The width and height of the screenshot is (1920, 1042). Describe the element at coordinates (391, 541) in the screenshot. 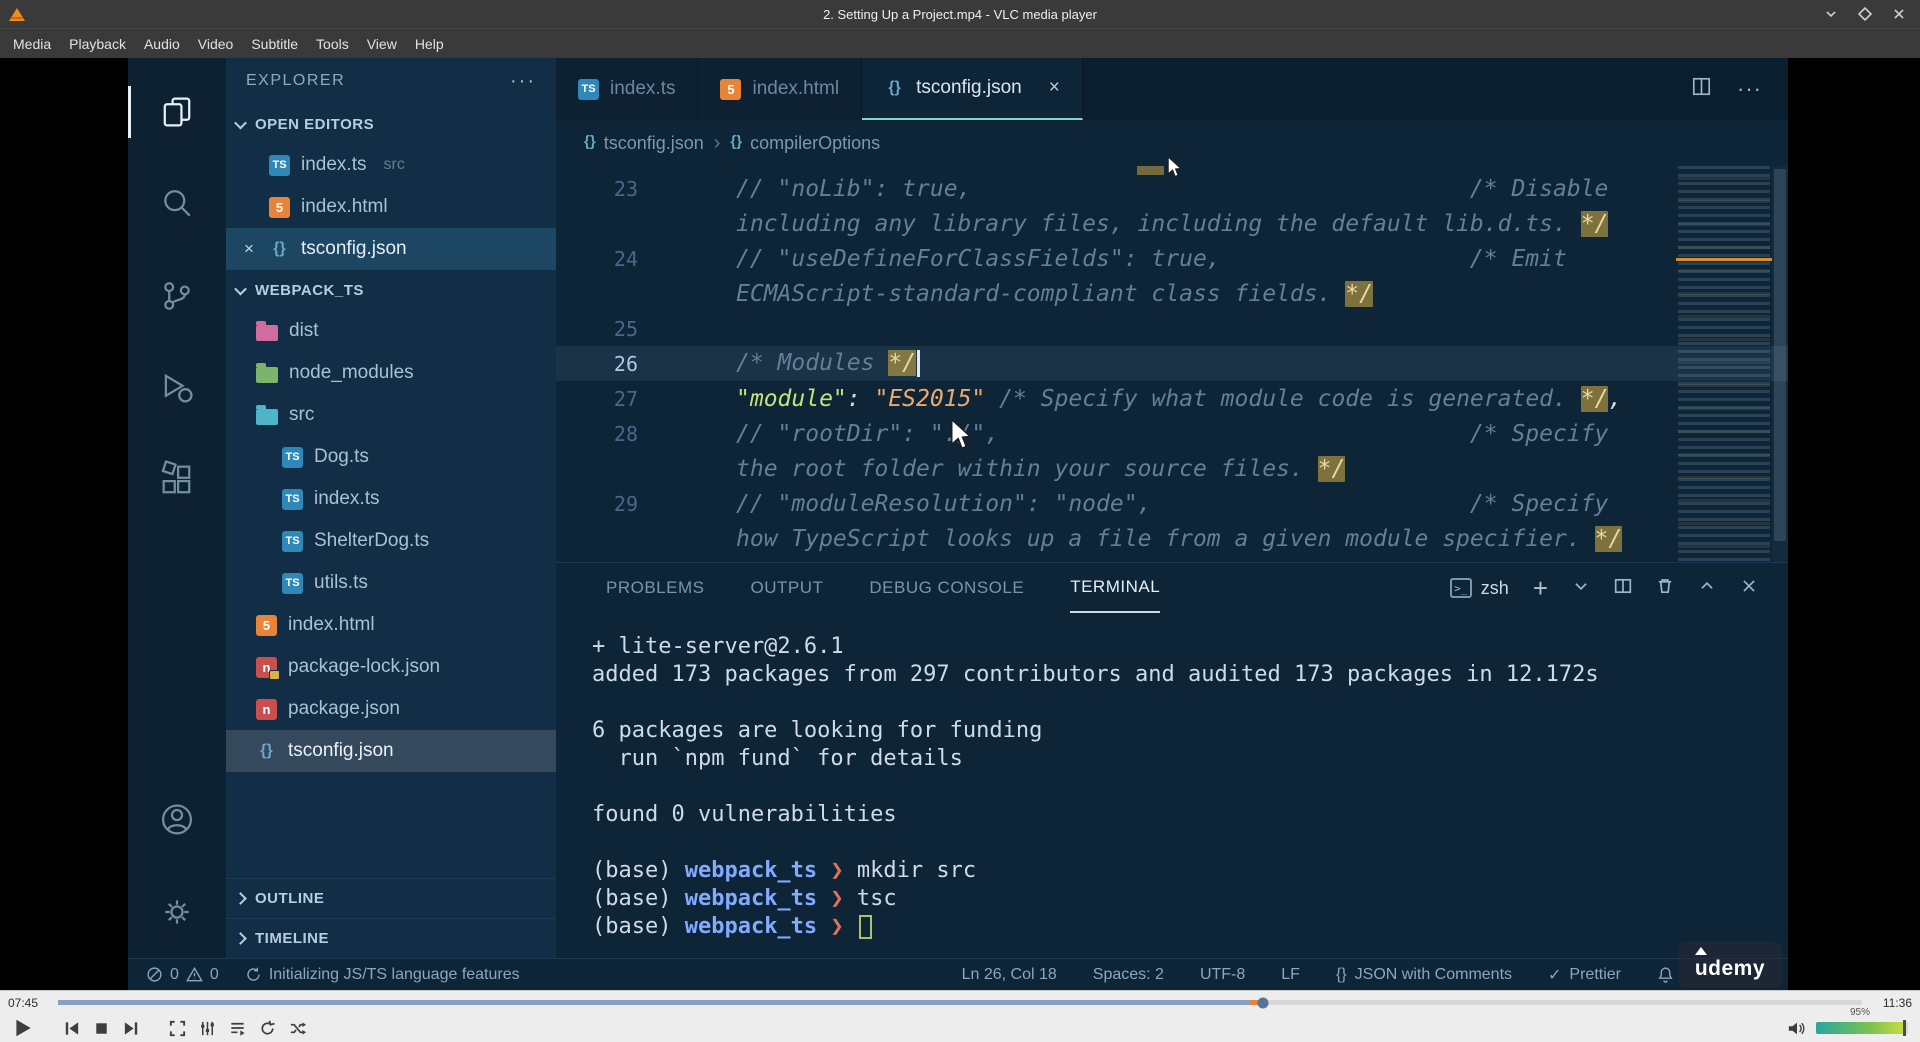

I see `tree-item-ShelterDog.ts: TS ShelterDog.ts` at that location.